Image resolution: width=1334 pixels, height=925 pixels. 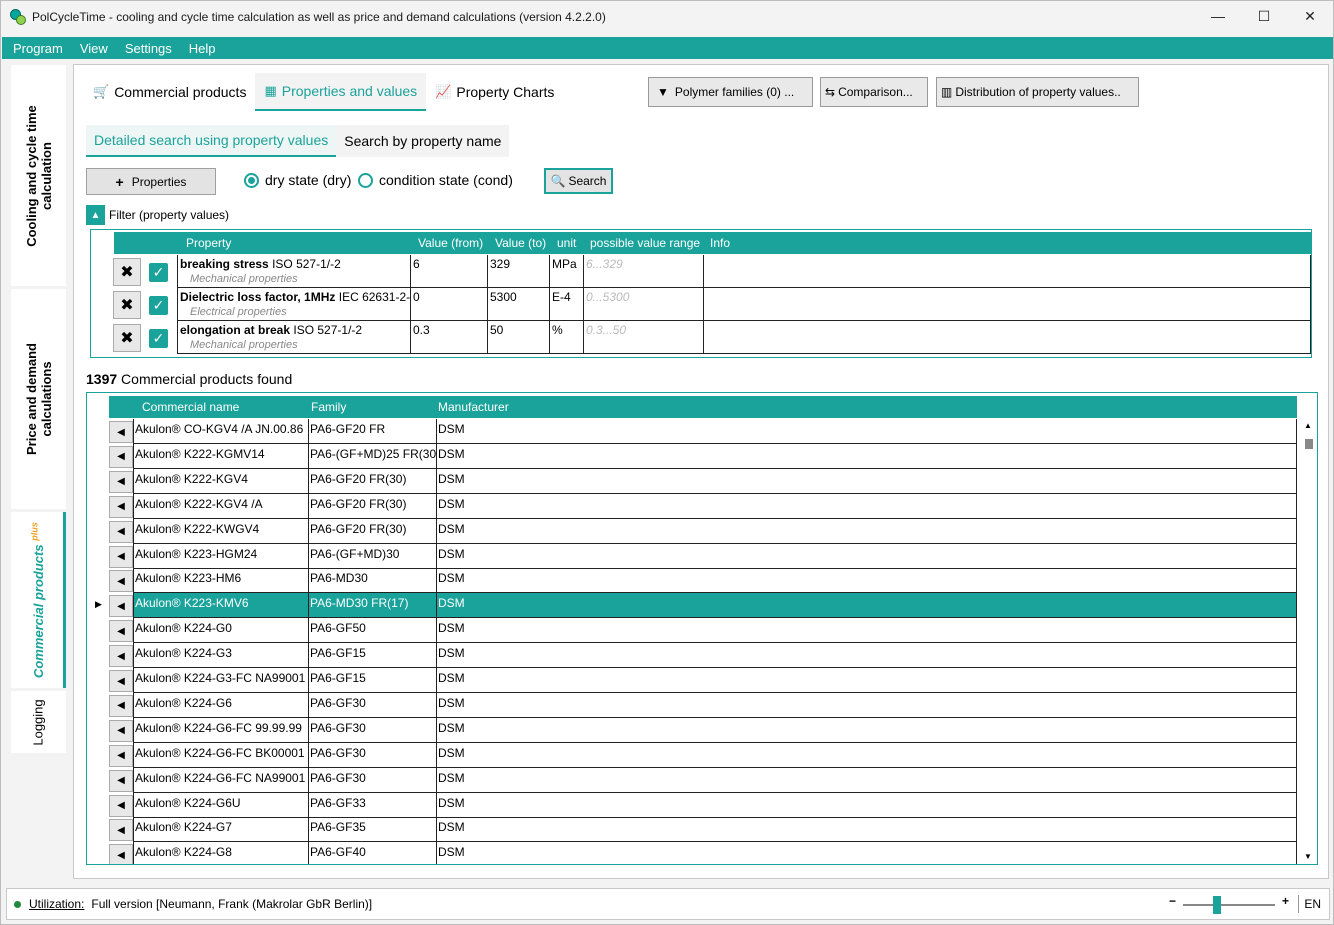 What do you see at coordinates (423, 141) in the screenshot?
I see `subtab-search-by-name: Search by property name` at bounding box center [423, 141].